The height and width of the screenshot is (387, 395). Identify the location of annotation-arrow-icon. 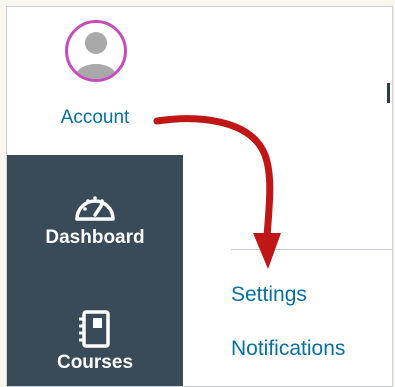
(217, 192).